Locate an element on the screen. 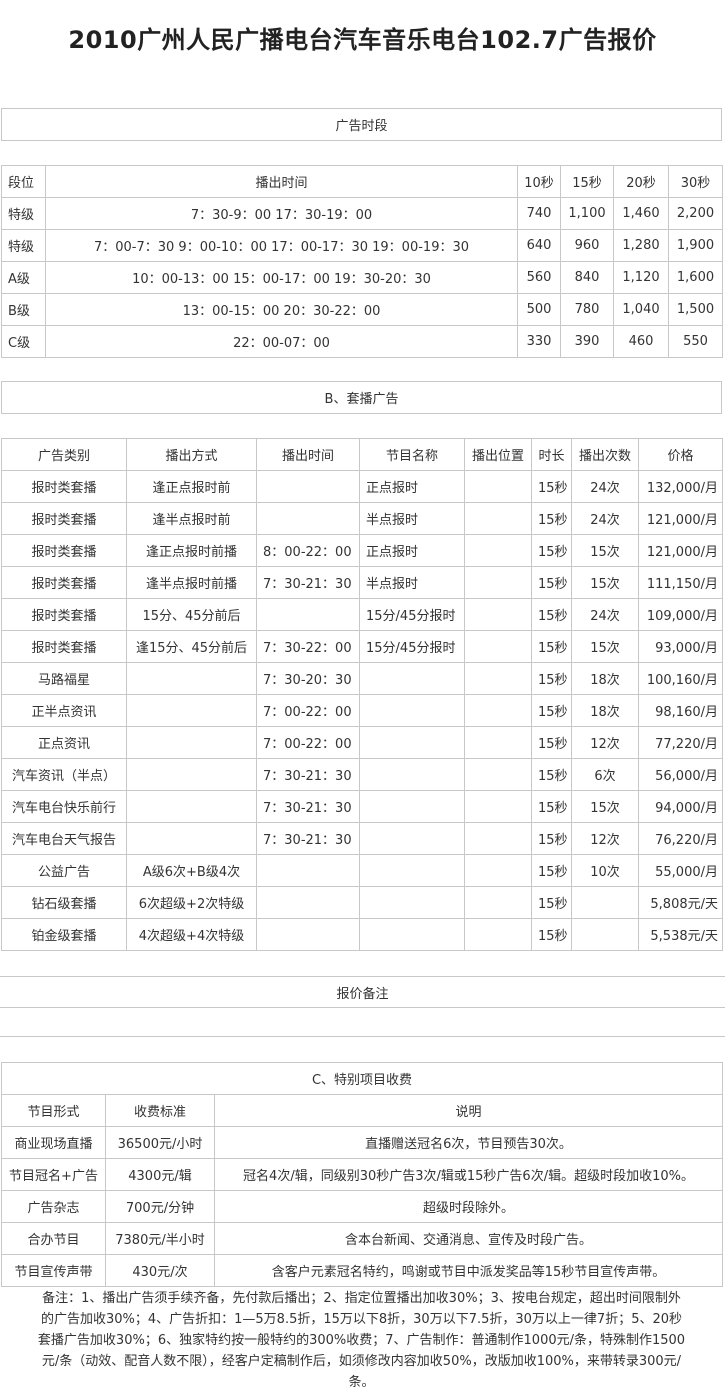 Image resolution: width=725 pixels, height=1393 pixels. table-cell: 节目冠名+广告 is located at coordinates (53, 1174).